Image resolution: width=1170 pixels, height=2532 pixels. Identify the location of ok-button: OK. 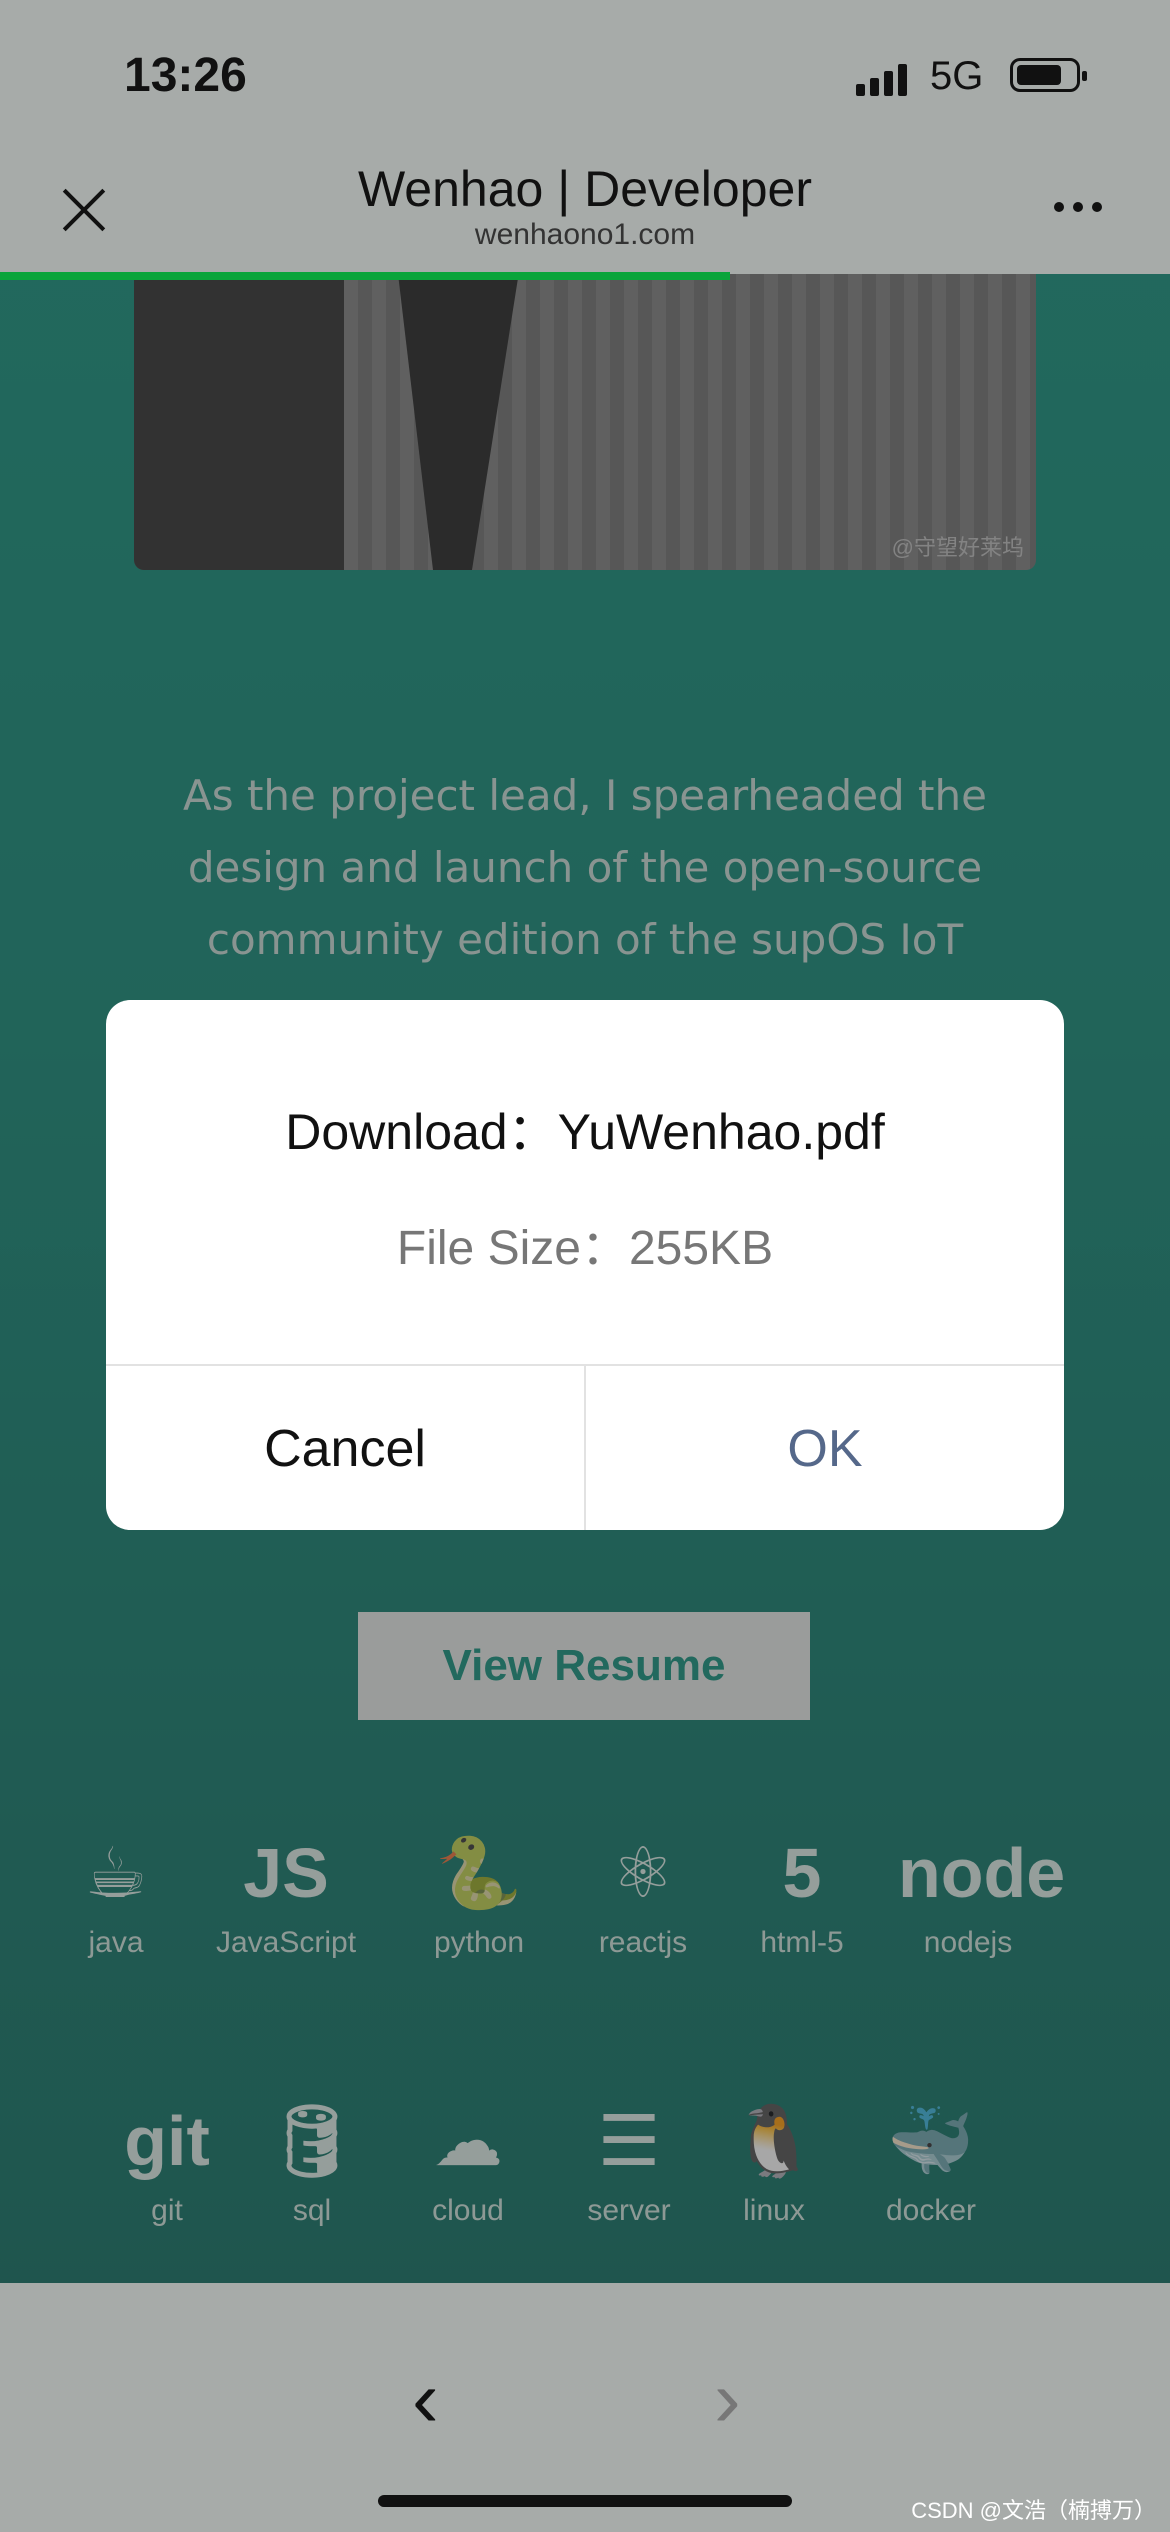
(825, 1448).